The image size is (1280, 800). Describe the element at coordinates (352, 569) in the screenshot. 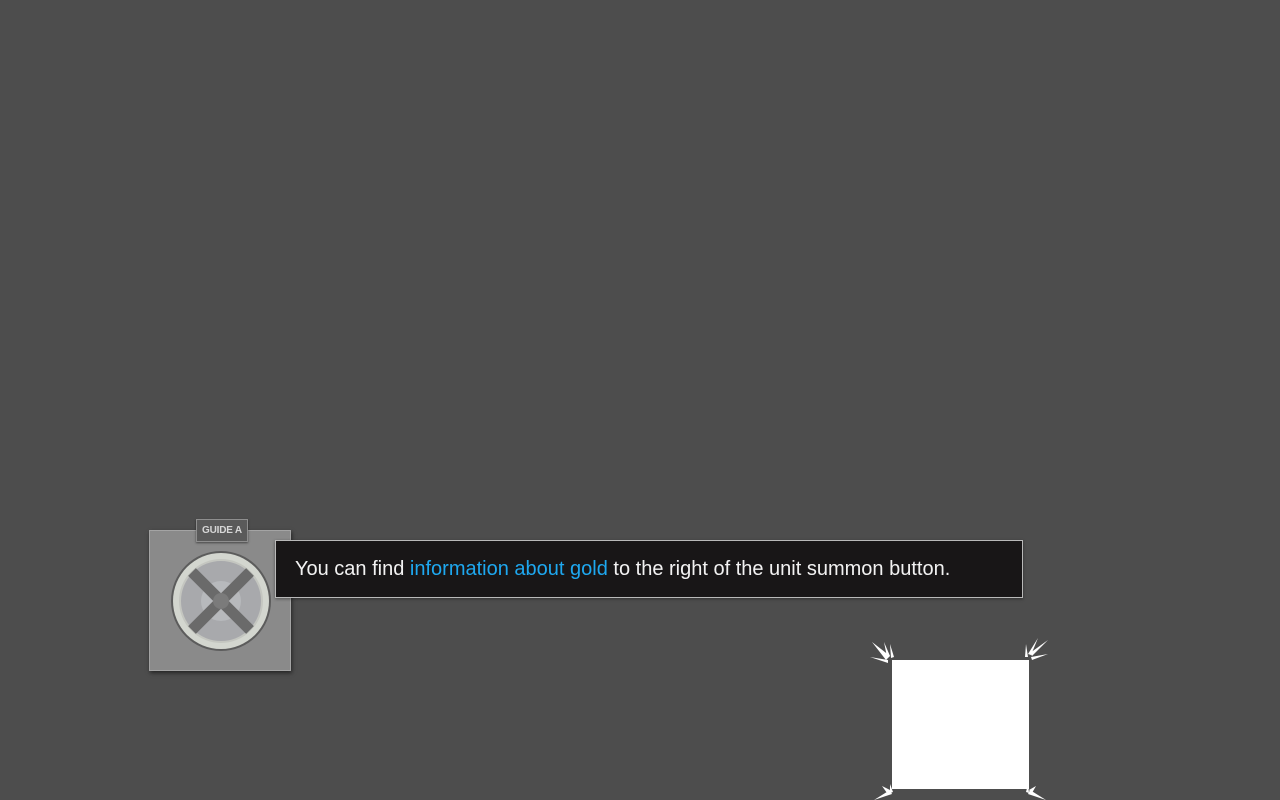

I see `dialogue-text-before: You can find` at that location.